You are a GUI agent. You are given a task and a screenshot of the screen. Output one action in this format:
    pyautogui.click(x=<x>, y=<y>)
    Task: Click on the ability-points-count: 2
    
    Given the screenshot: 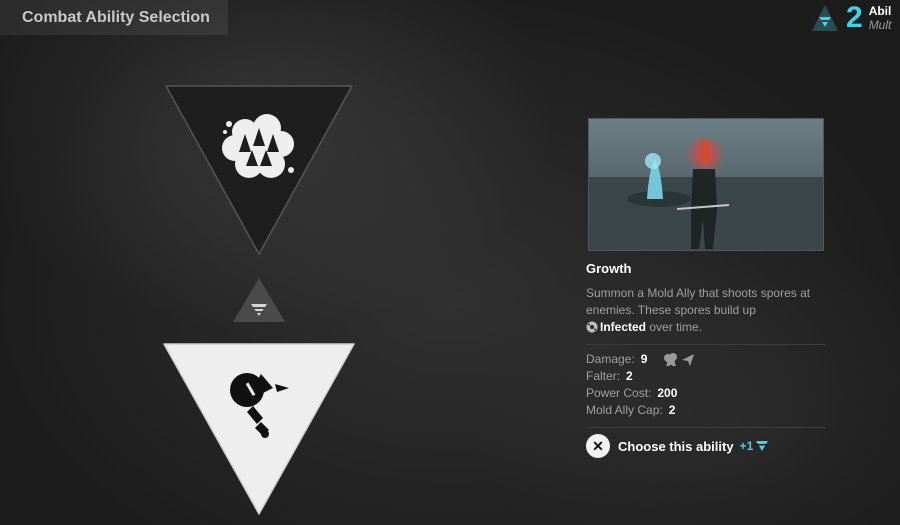 What is the action you would take?
    pyautogui.click(x=854, y=17)
    